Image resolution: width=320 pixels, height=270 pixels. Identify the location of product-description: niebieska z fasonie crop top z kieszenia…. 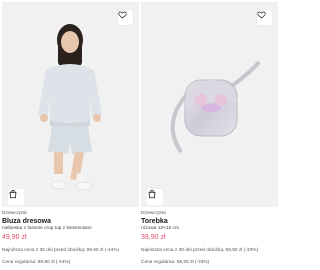
(47, 228).